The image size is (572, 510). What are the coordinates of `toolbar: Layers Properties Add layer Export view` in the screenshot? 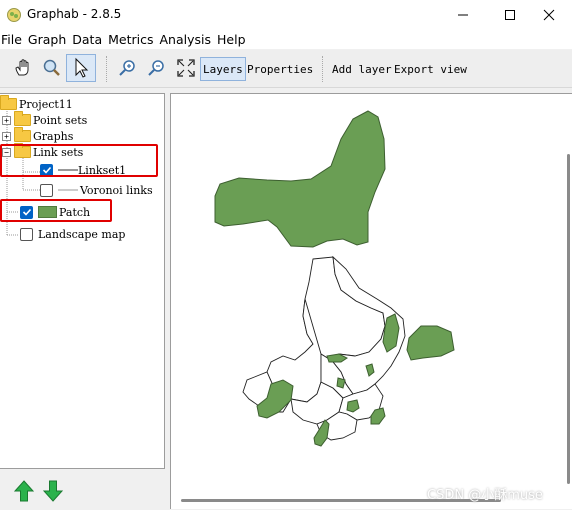 It's located at (286, 69).